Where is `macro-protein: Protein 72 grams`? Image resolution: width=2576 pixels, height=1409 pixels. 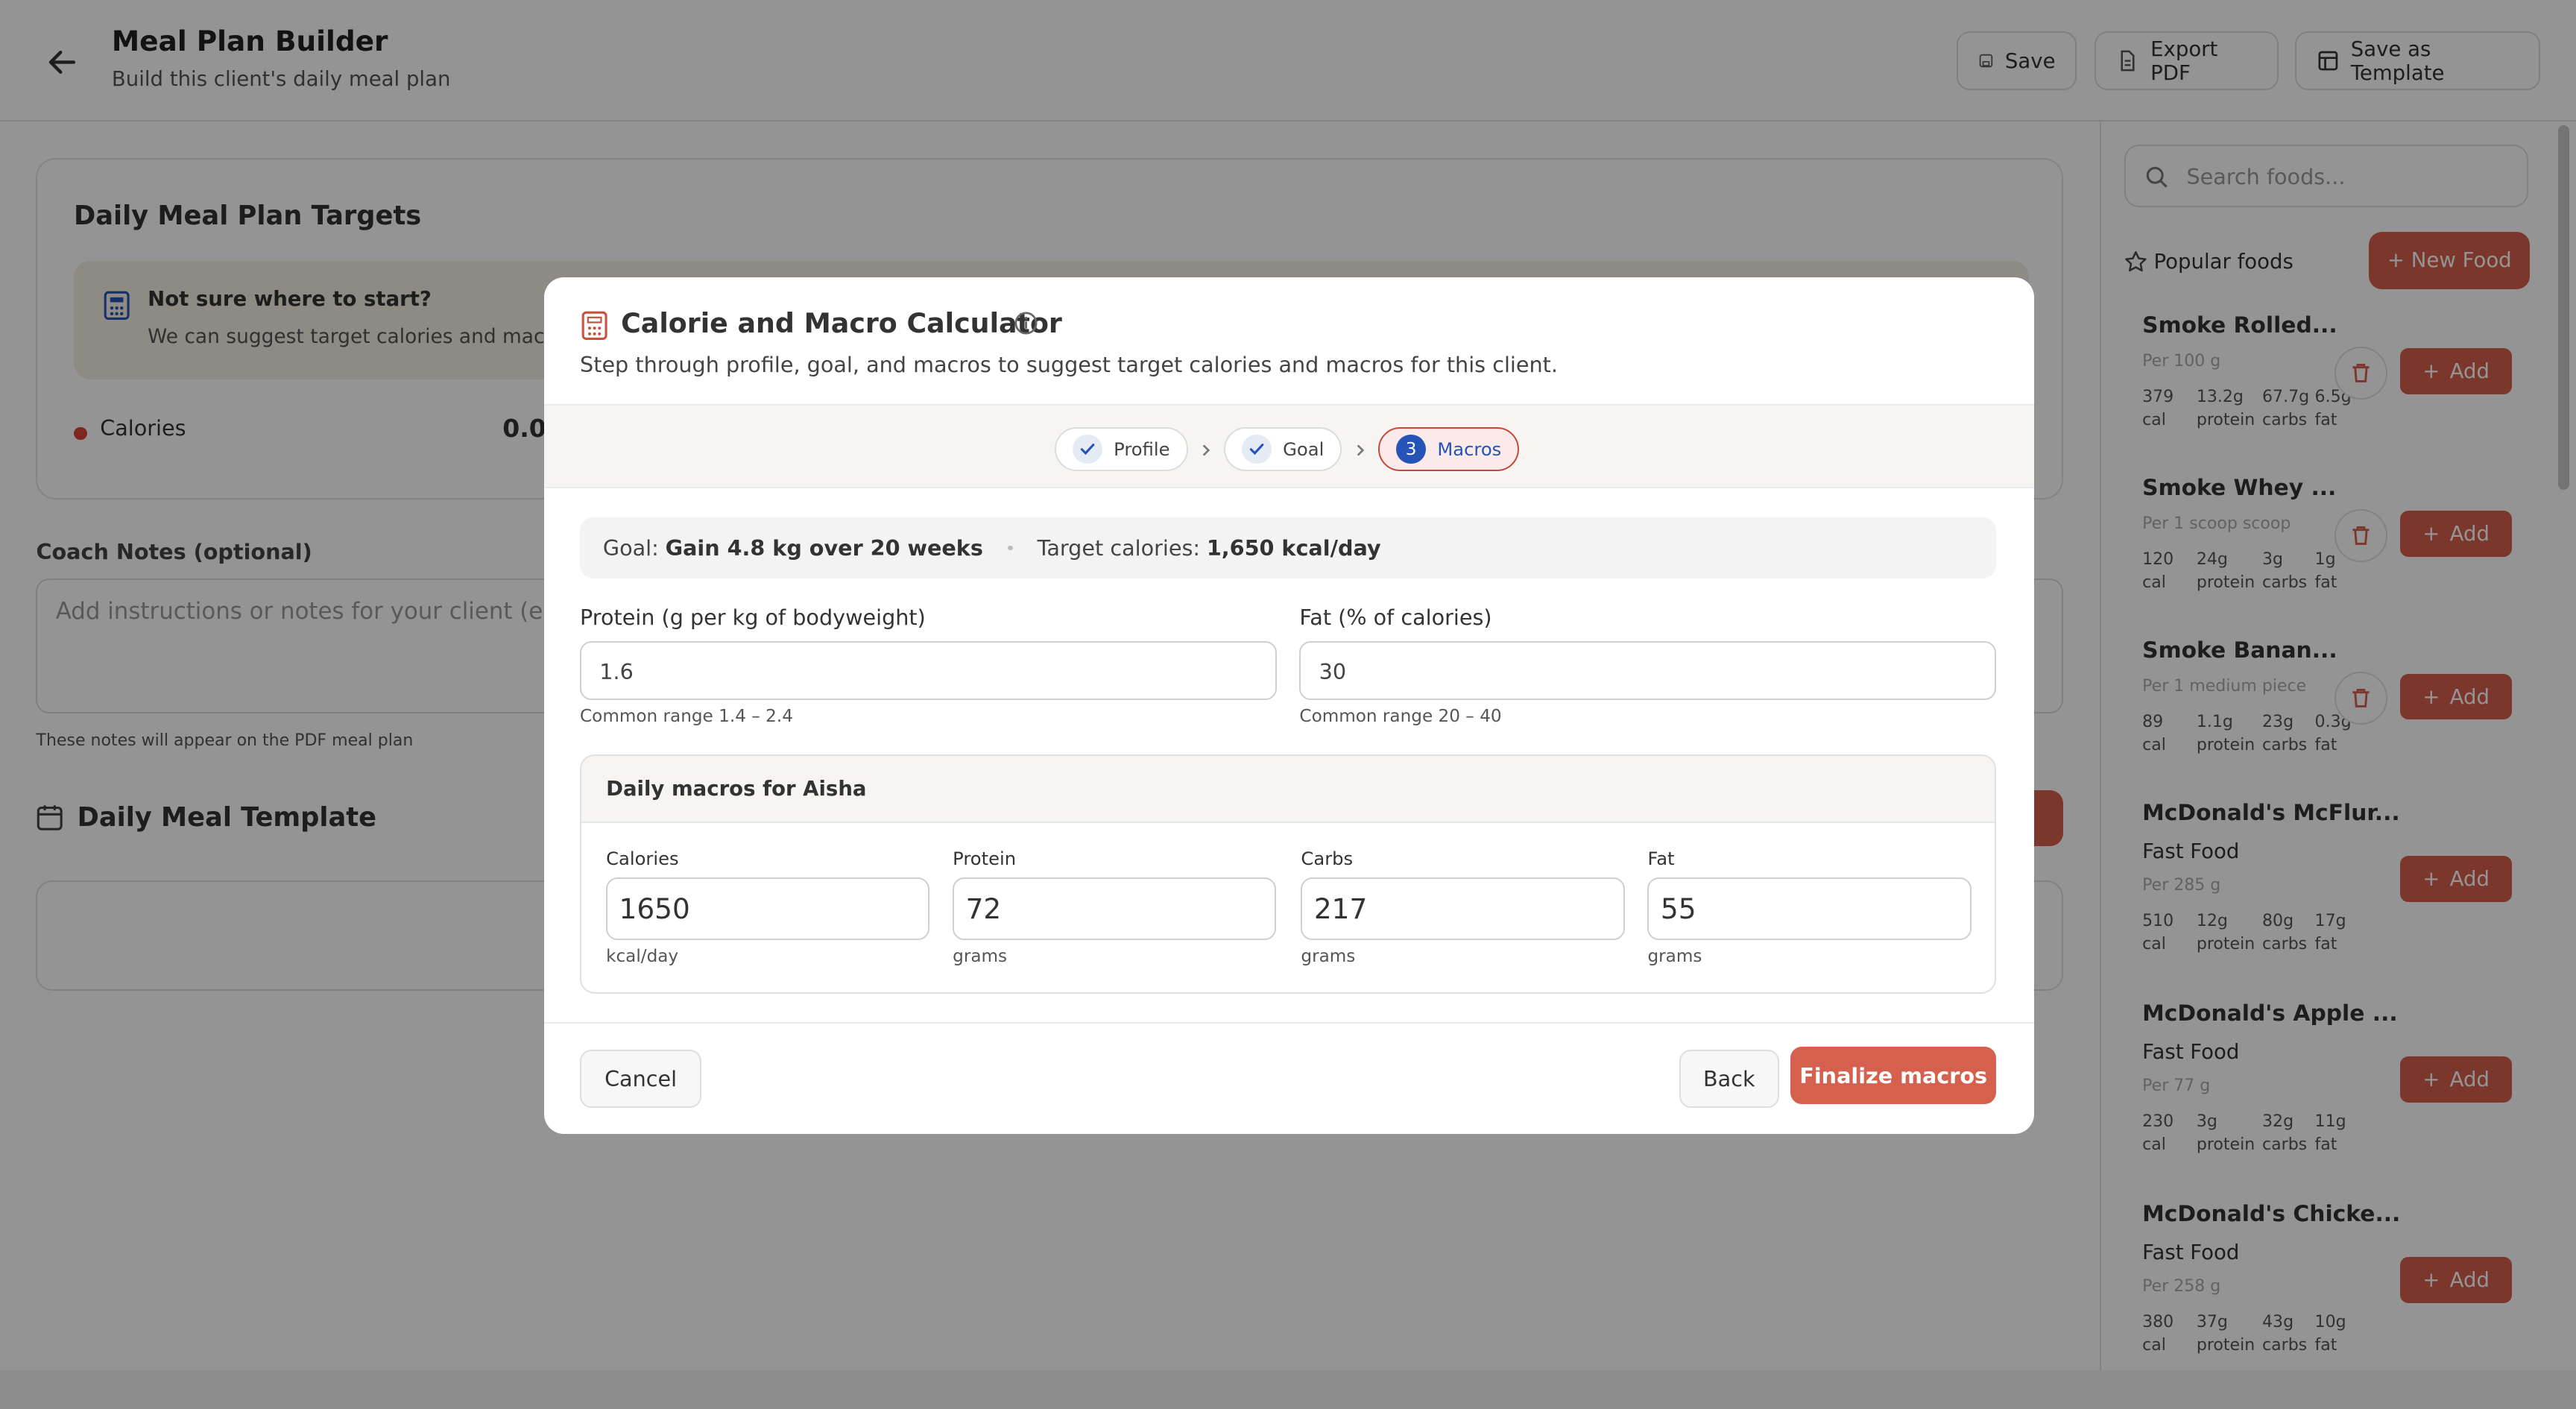 macro-protein: Protein 72 grams is located at coordinates (1115, 907).